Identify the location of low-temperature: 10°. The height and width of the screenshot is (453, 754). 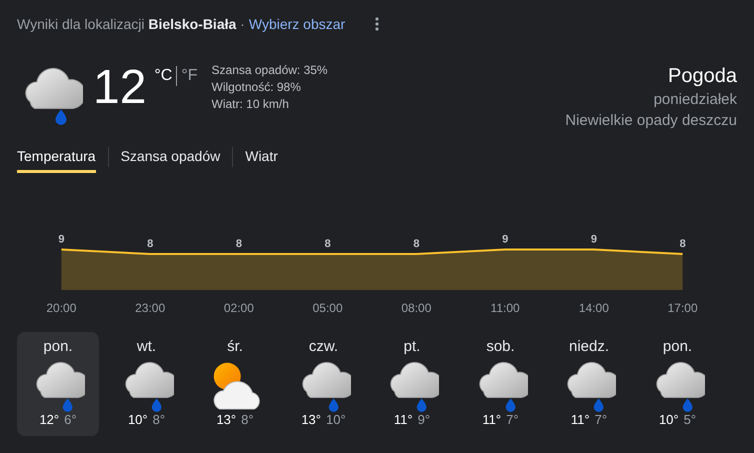
(336, 419).